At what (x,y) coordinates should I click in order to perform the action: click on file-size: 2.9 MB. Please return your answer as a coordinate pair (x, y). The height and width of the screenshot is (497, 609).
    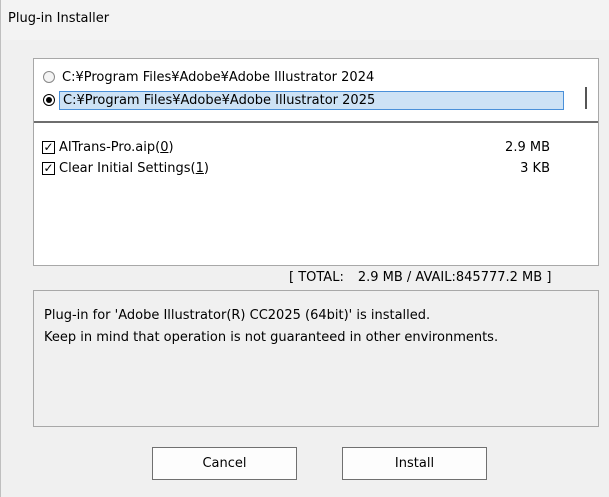
    Looking at the image, I should click on (527, 147).